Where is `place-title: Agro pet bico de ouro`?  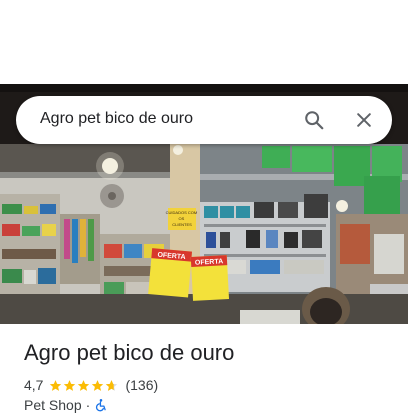
place-title: Agro pet bico de ouro is located at coordinates (129, 352).